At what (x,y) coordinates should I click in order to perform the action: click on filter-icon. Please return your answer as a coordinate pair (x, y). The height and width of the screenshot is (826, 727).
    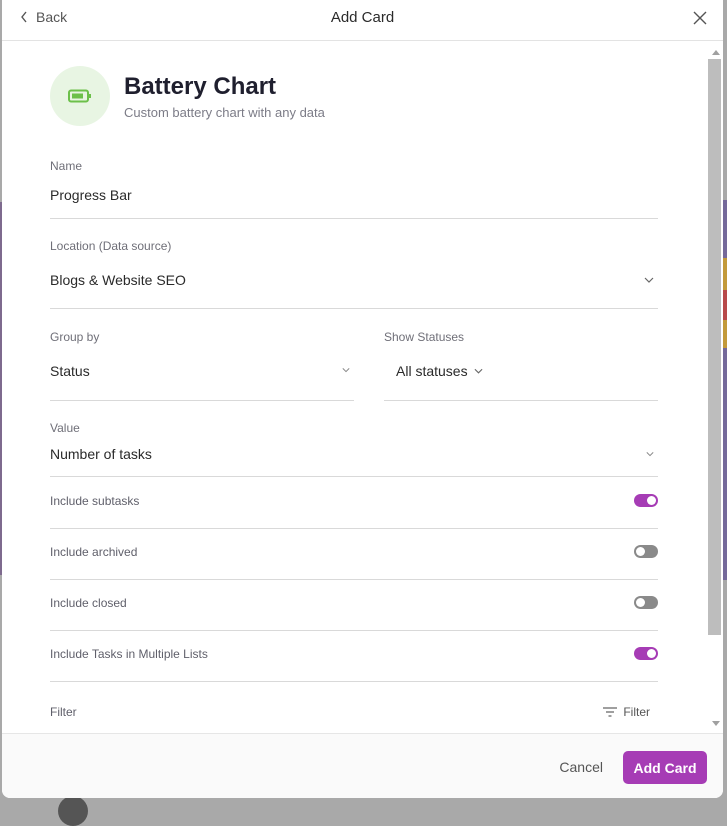
    Looking at the image, I should click on (610, 712).